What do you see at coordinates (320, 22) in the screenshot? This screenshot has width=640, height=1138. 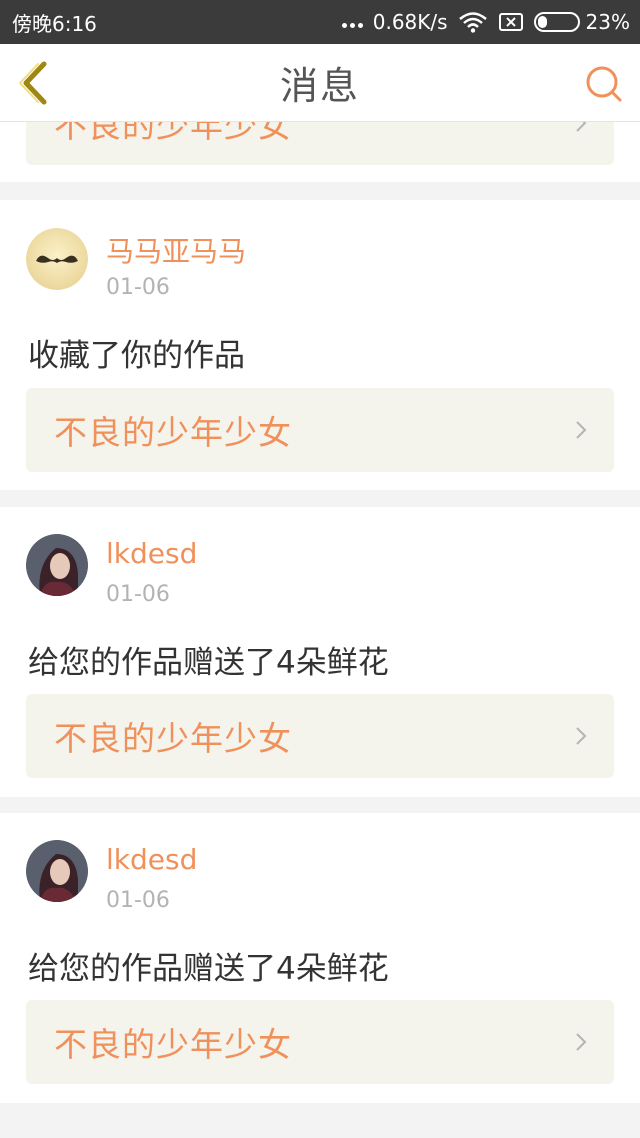 I see `status-bar: 傍晚6:16 0.68K/s 23%` at bounding box center [320, 22].